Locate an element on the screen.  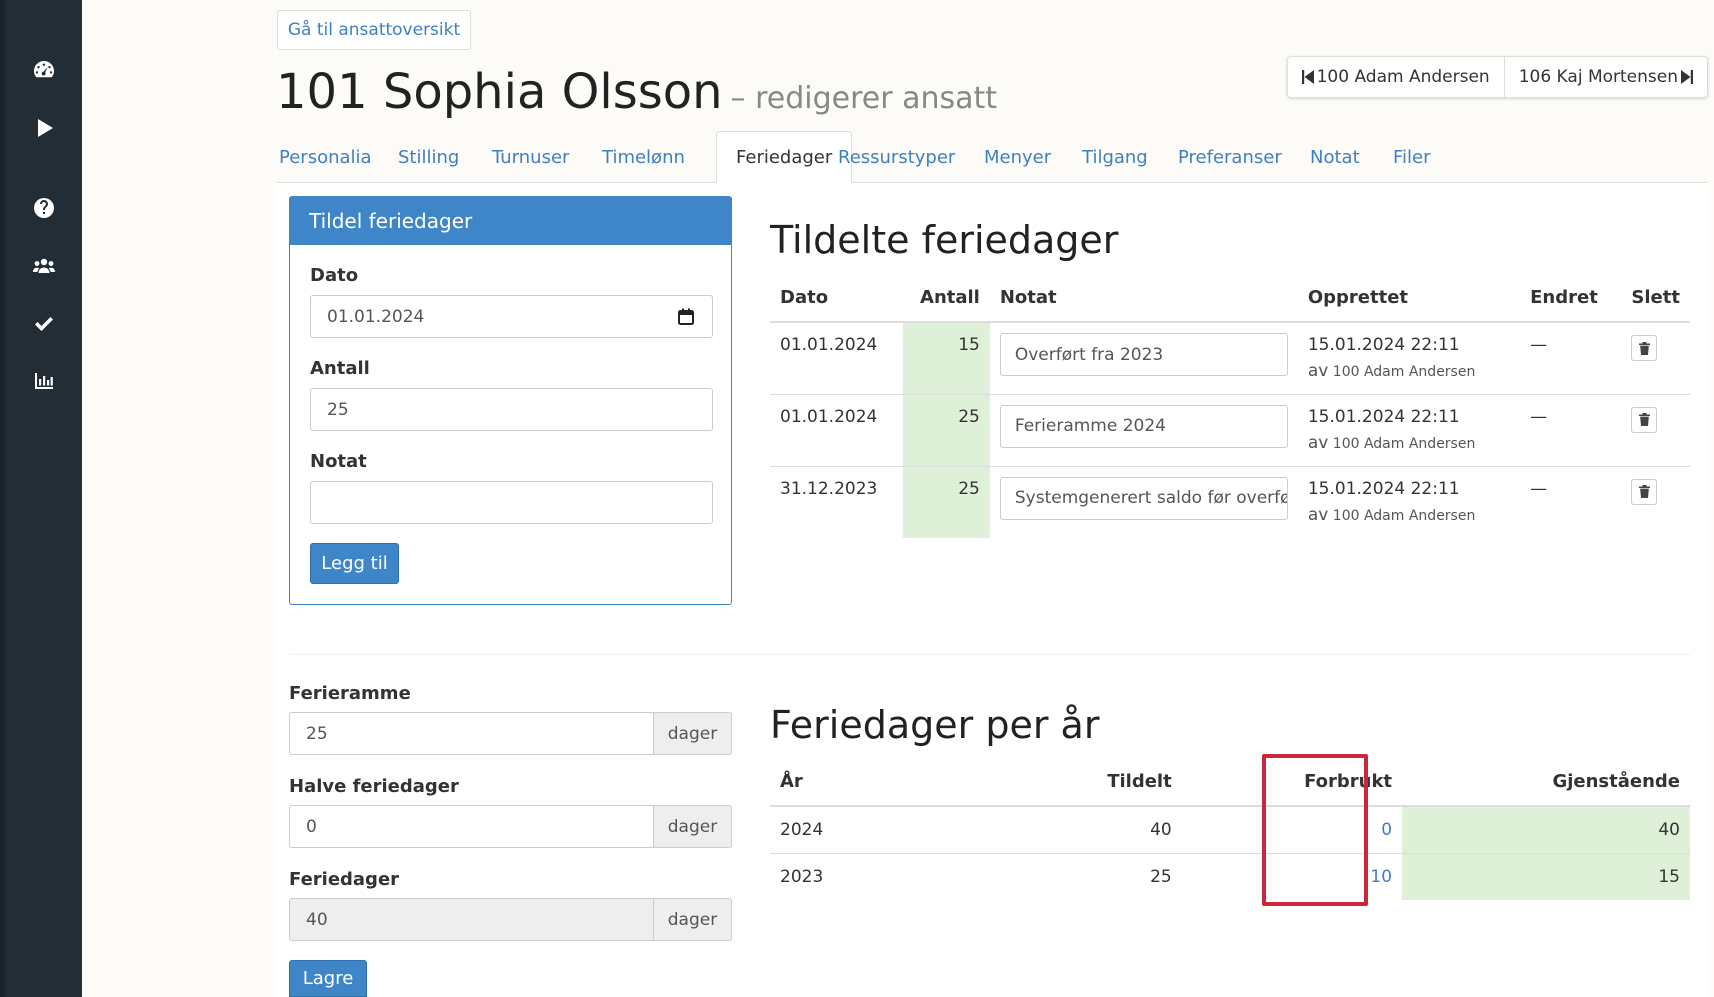
add-button: Legg til is located at coordinates (354, 563).